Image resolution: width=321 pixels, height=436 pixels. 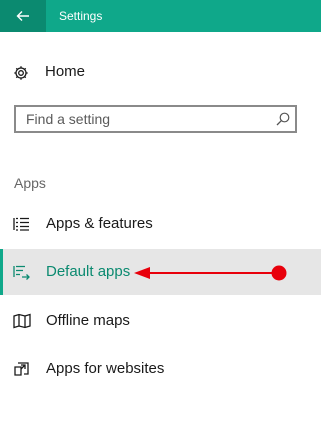 What do you see at coordinates (160, 73) in the screenshot?
I see `home-link: Home` at bounding box center [160, 73].